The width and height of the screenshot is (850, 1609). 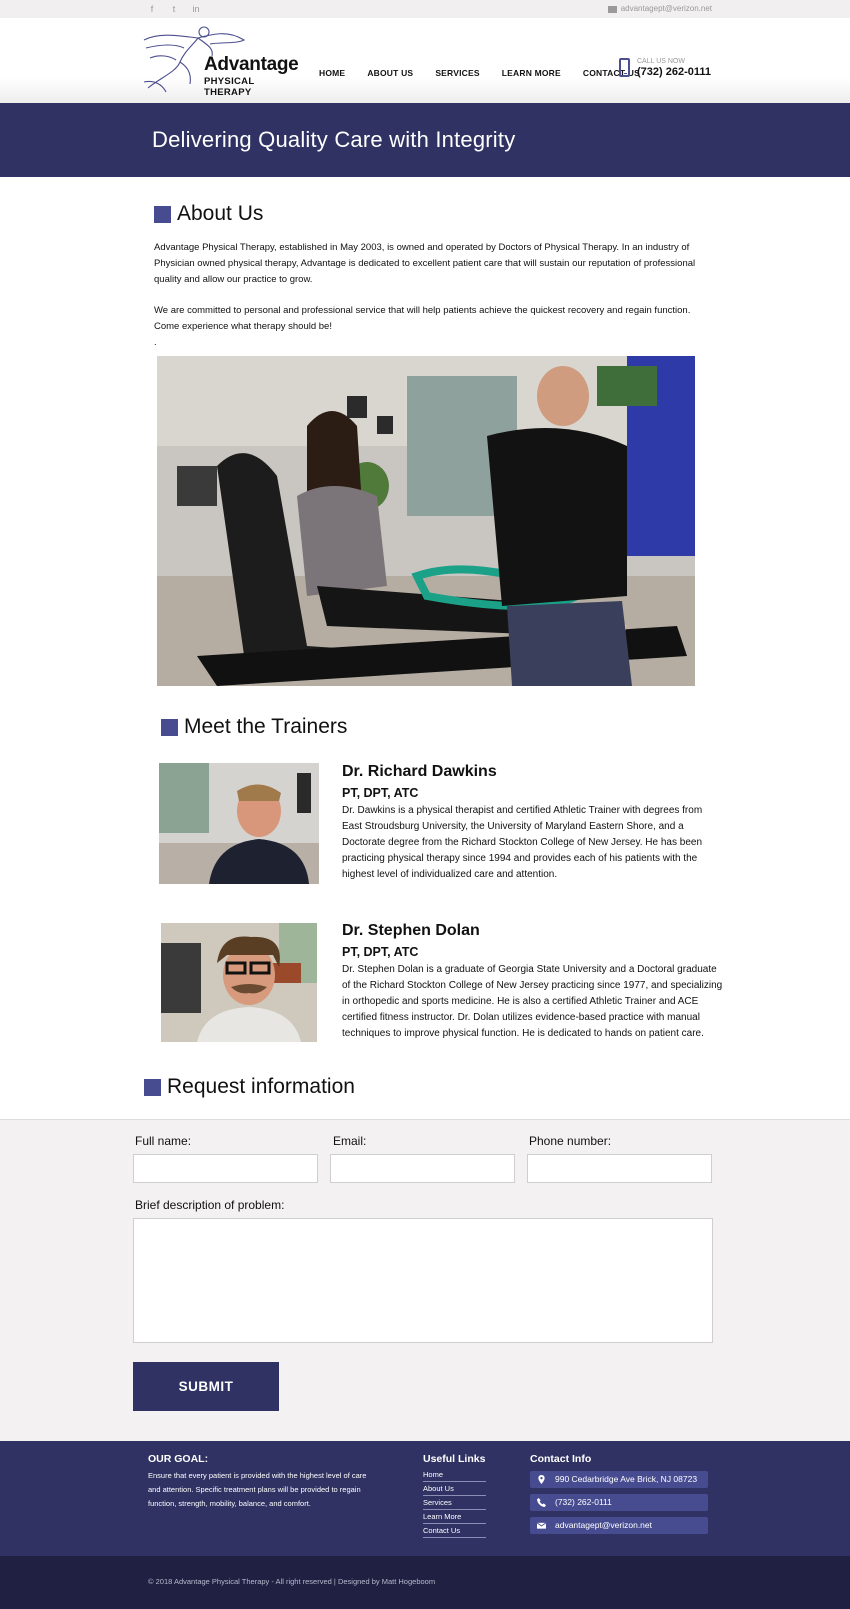 I want to click on email-input, so click(x=422, y=1168).